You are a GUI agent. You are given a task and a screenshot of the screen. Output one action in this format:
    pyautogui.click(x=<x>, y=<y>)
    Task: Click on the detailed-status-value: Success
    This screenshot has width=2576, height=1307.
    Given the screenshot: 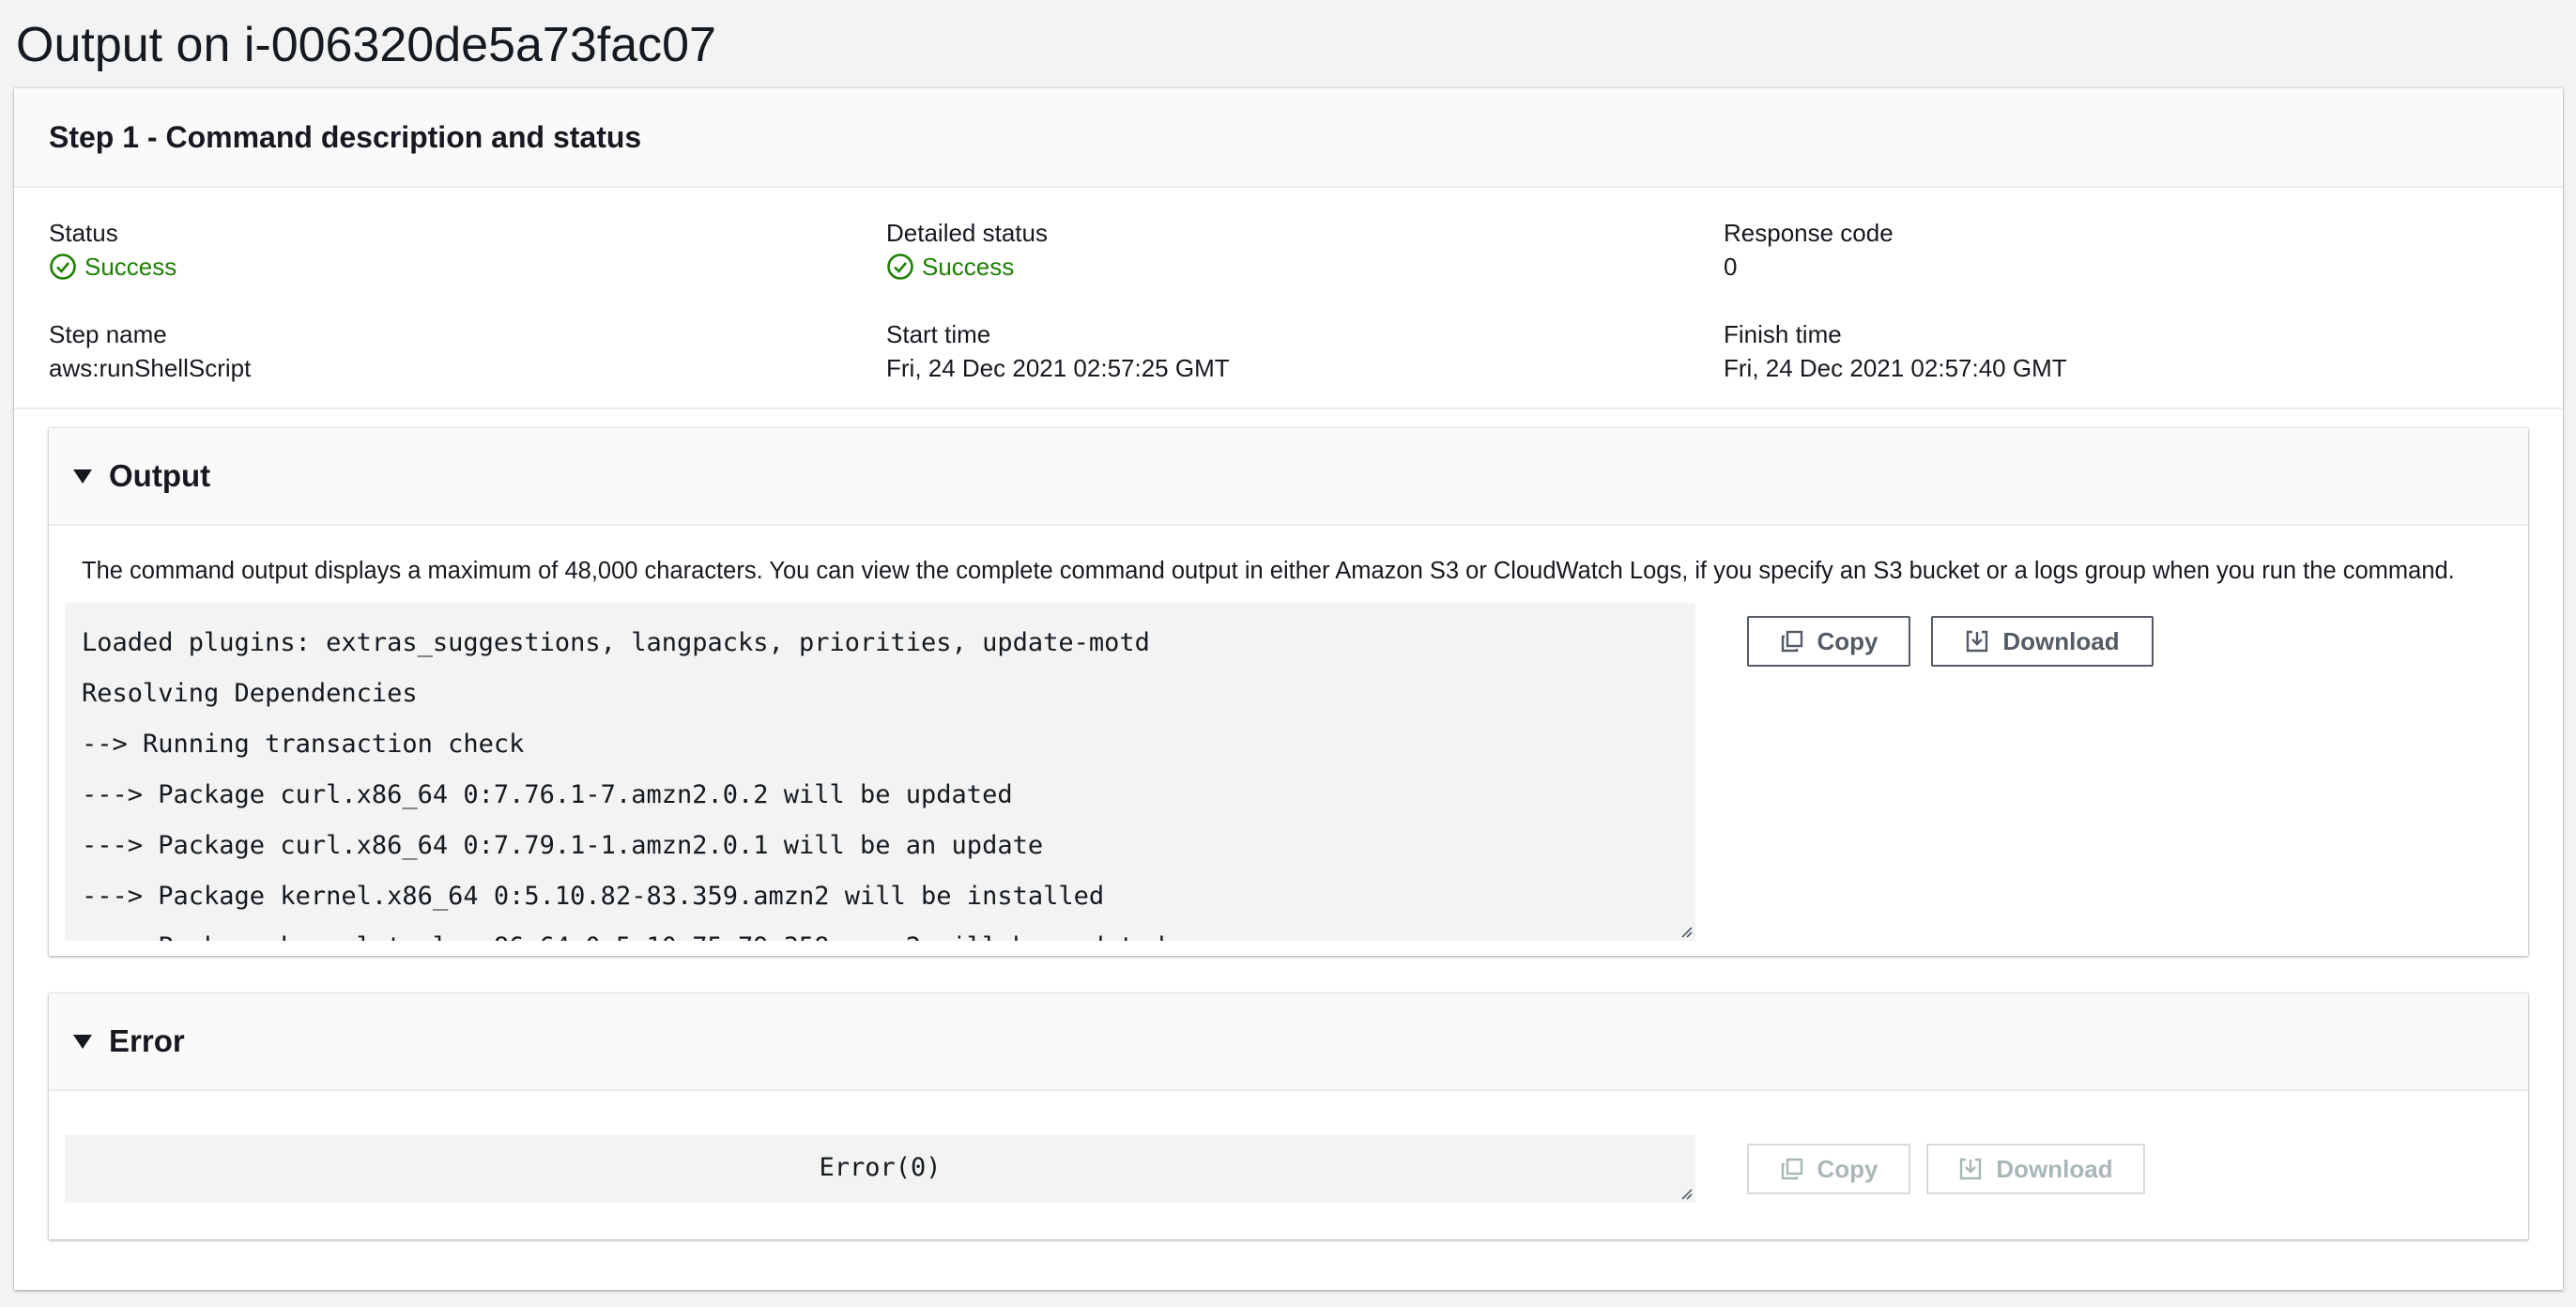 What is the action you would take?
    pyautogui.click(x=1299, y=267)
    